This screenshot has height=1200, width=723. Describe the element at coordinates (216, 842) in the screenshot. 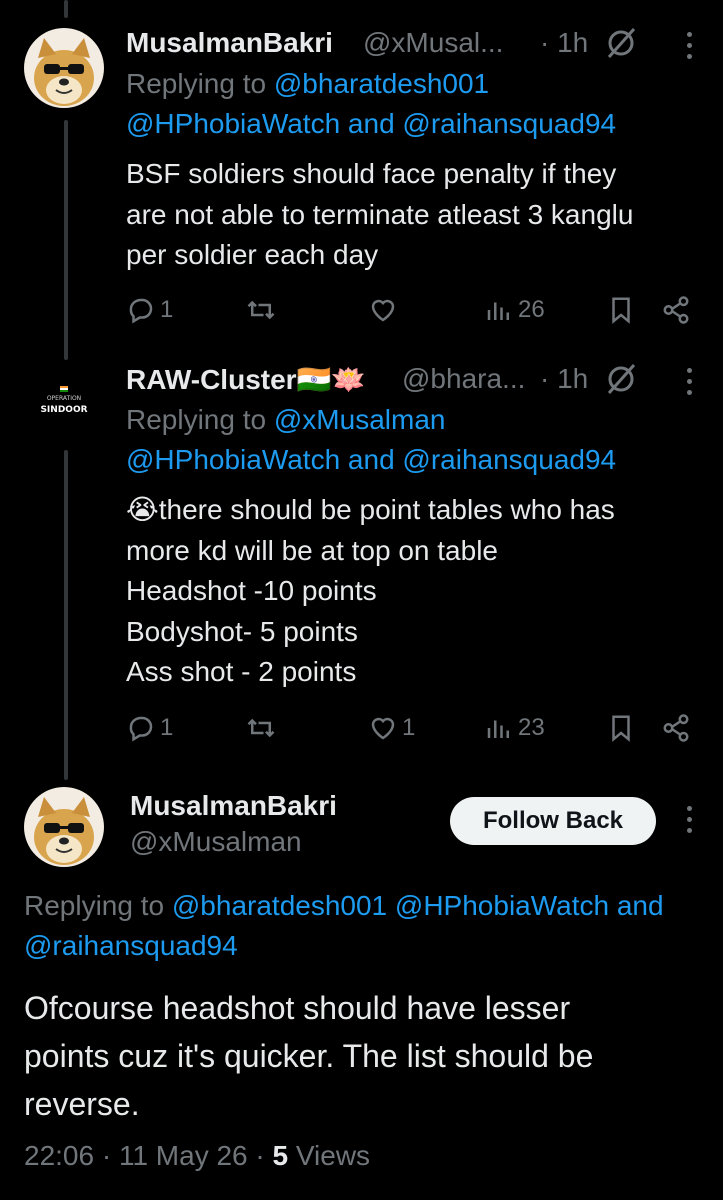

I see `main-handle: @xMusalman` at that location.